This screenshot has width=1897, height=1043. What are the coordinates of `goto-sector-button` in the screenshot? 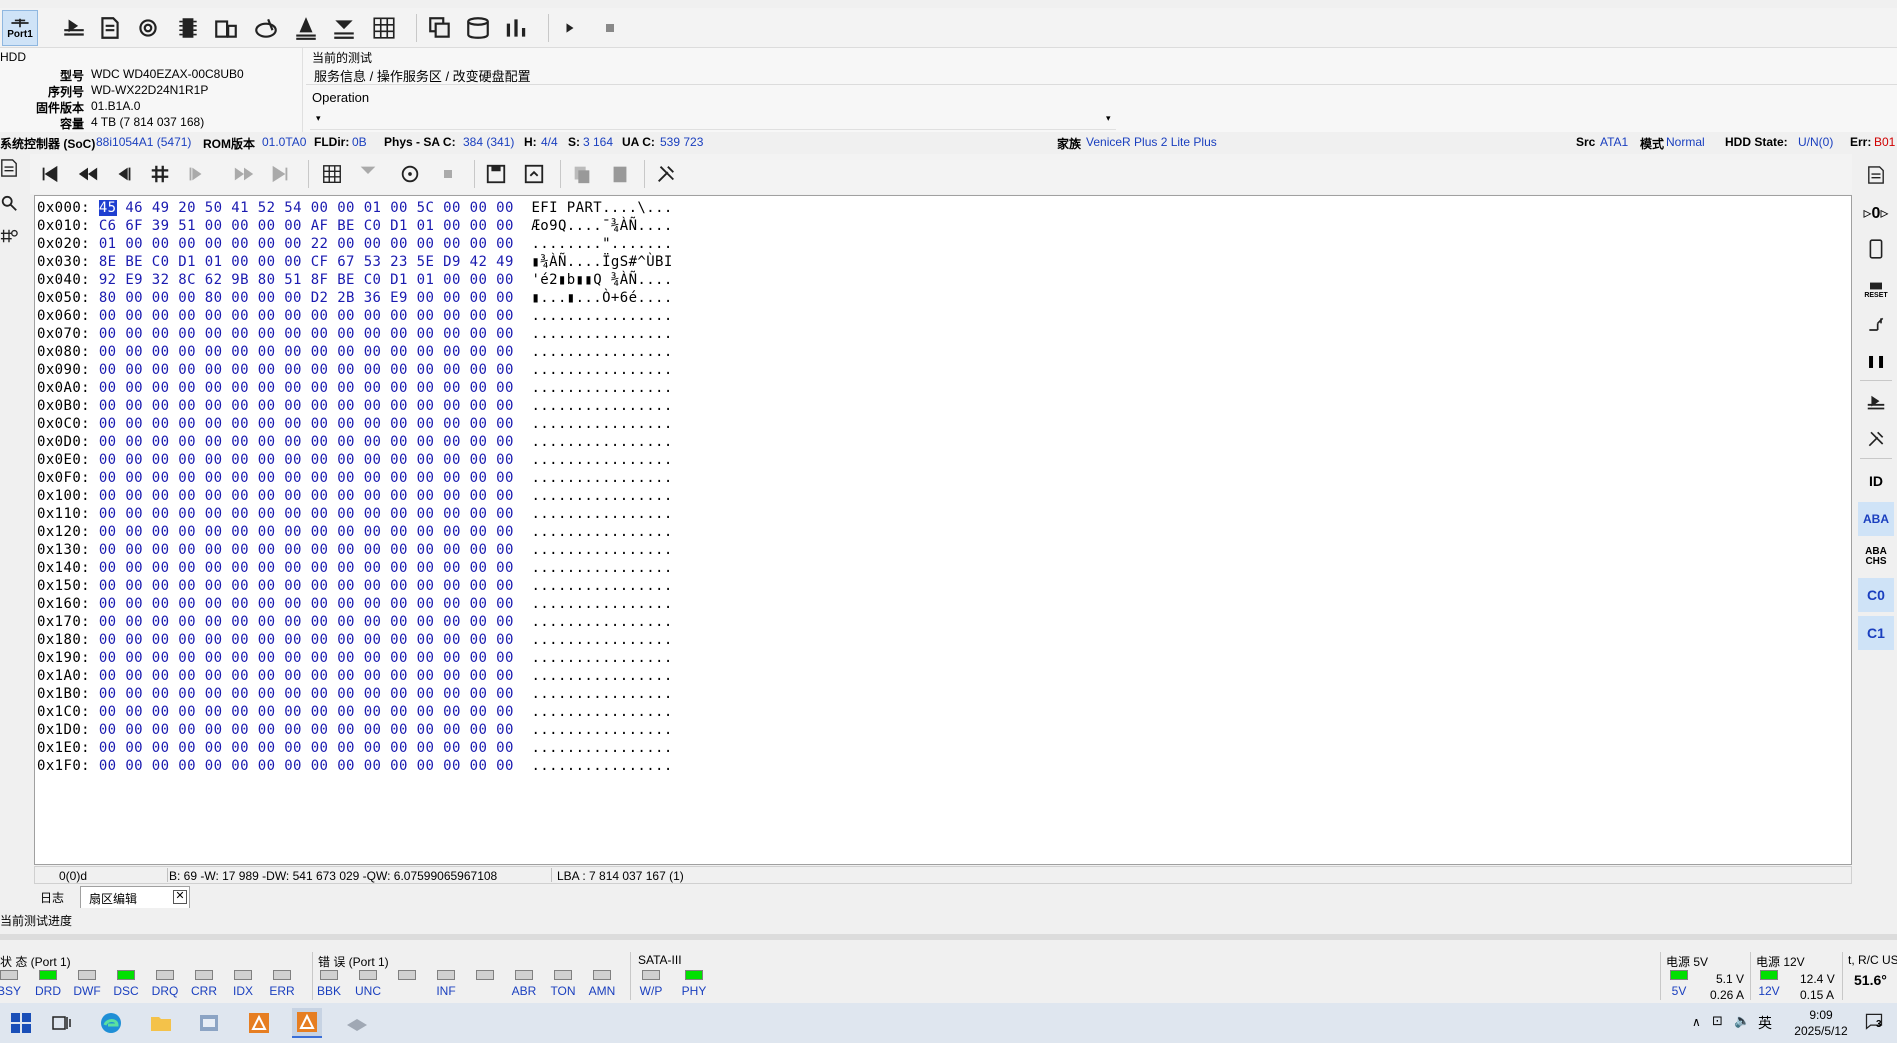 It's located at (160, 174).